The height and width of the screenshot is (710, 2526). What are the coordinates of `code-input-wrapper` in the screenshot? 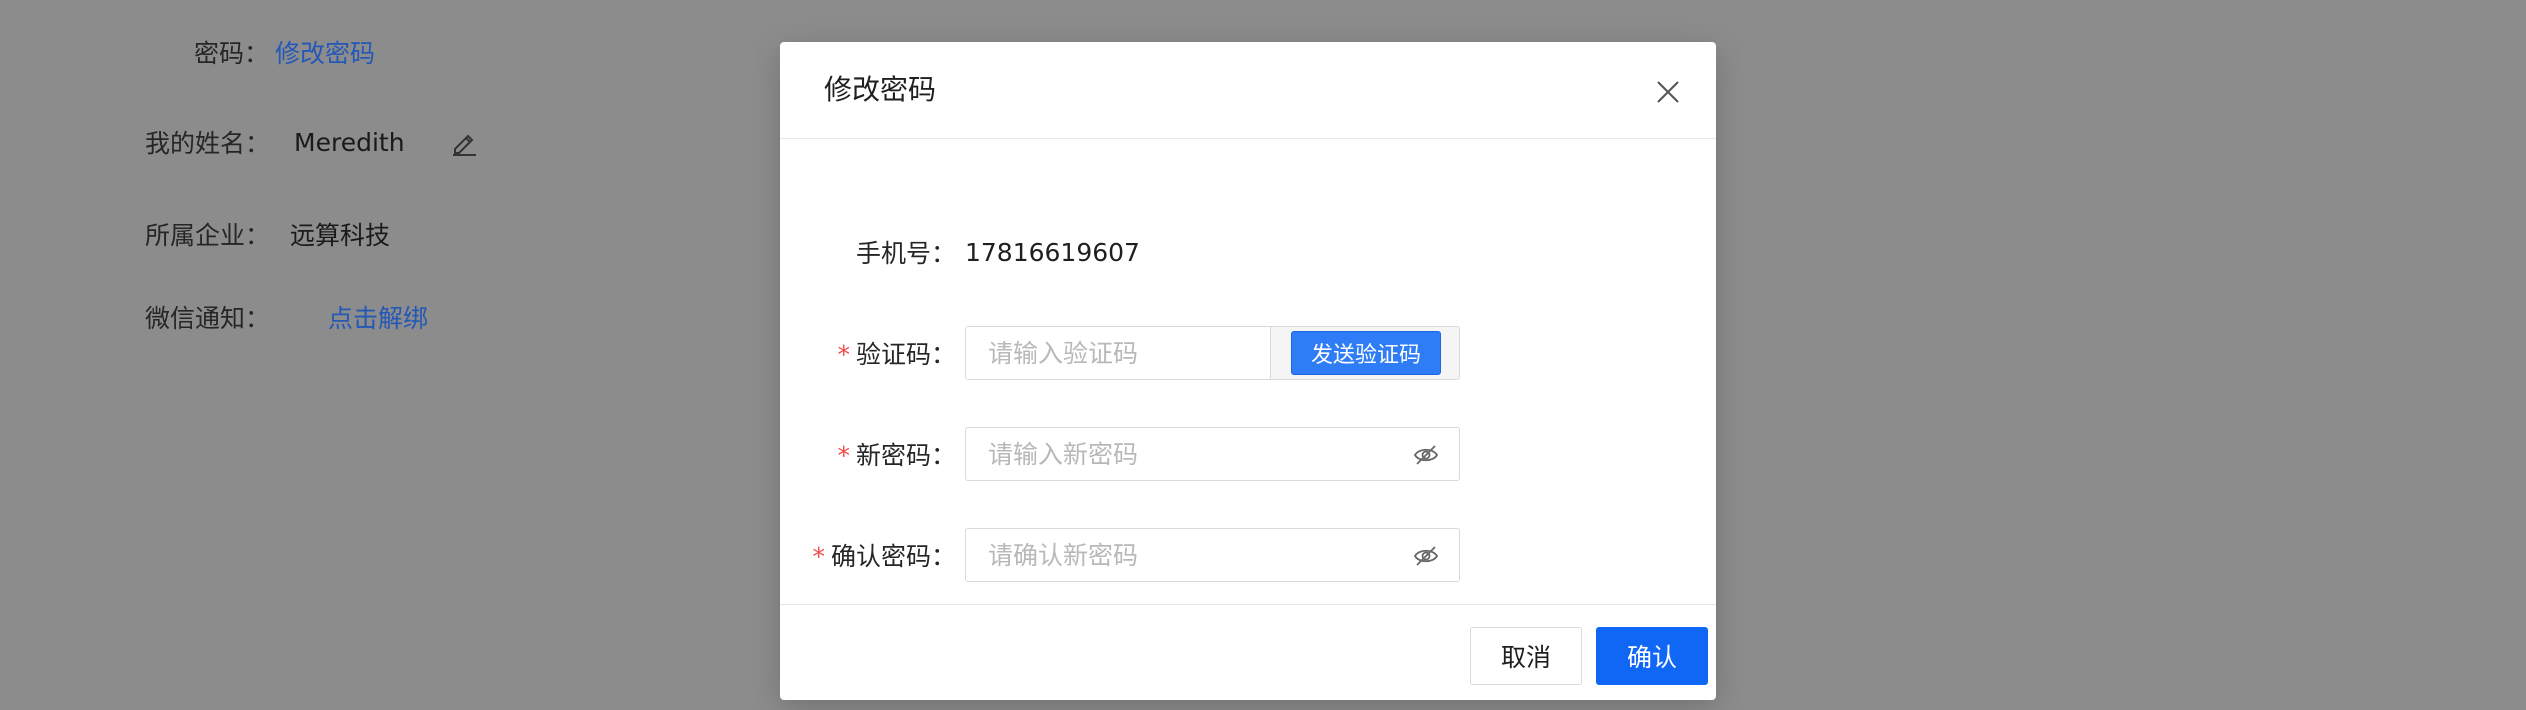 It's located at (1118, 353).